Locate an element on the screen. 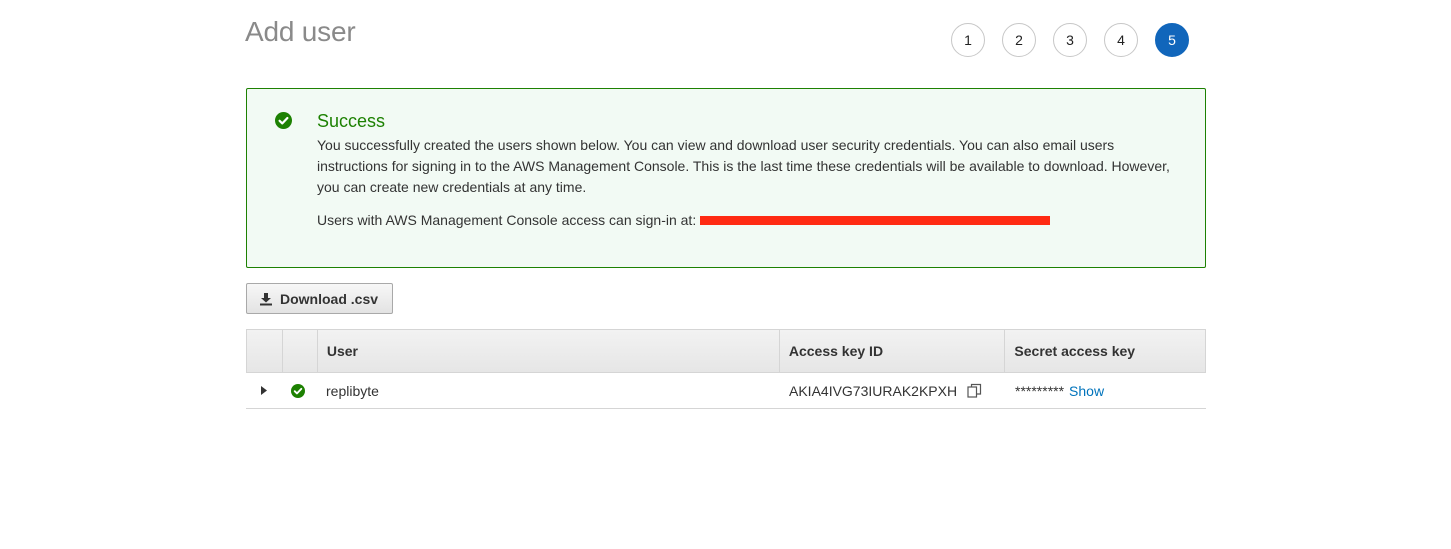 The image size is (1451, 549). download-csv-label: Download .csv is located at coordinates (329, 298).